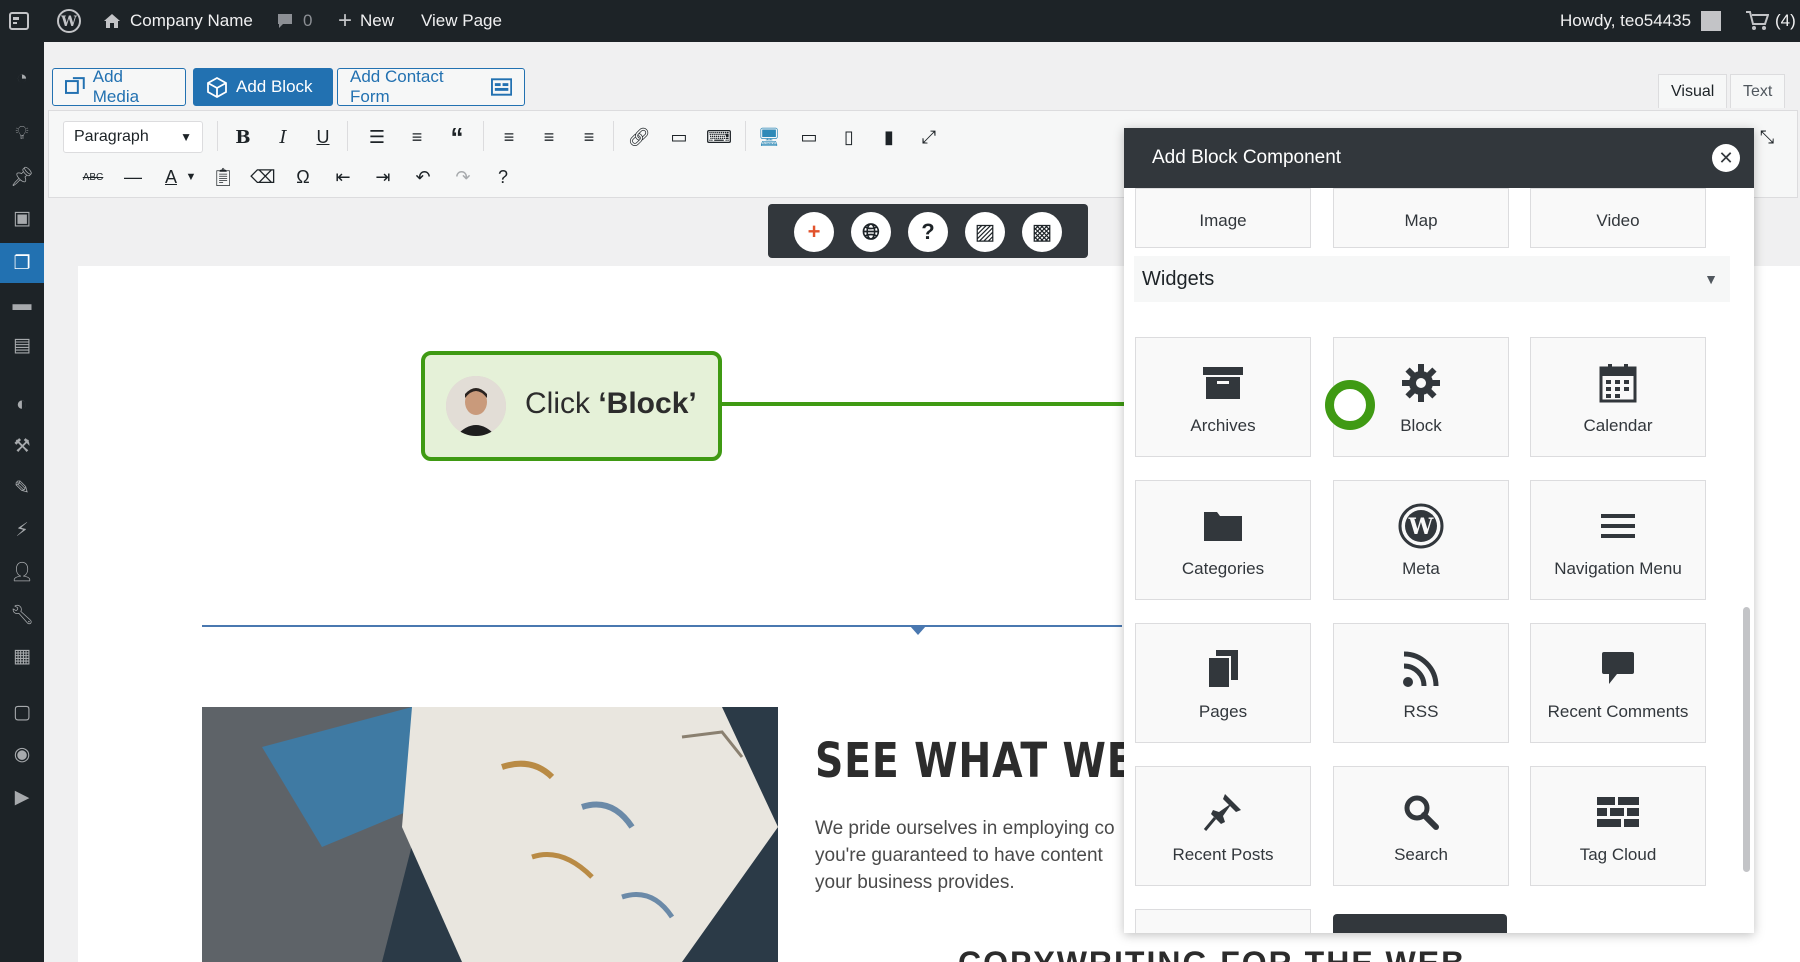 Image resolution: width=1800 pixels, height=962 pixels. Describe the element at coordinates (814, 232) in the screenshot. I see `add-icon: +` at that location.